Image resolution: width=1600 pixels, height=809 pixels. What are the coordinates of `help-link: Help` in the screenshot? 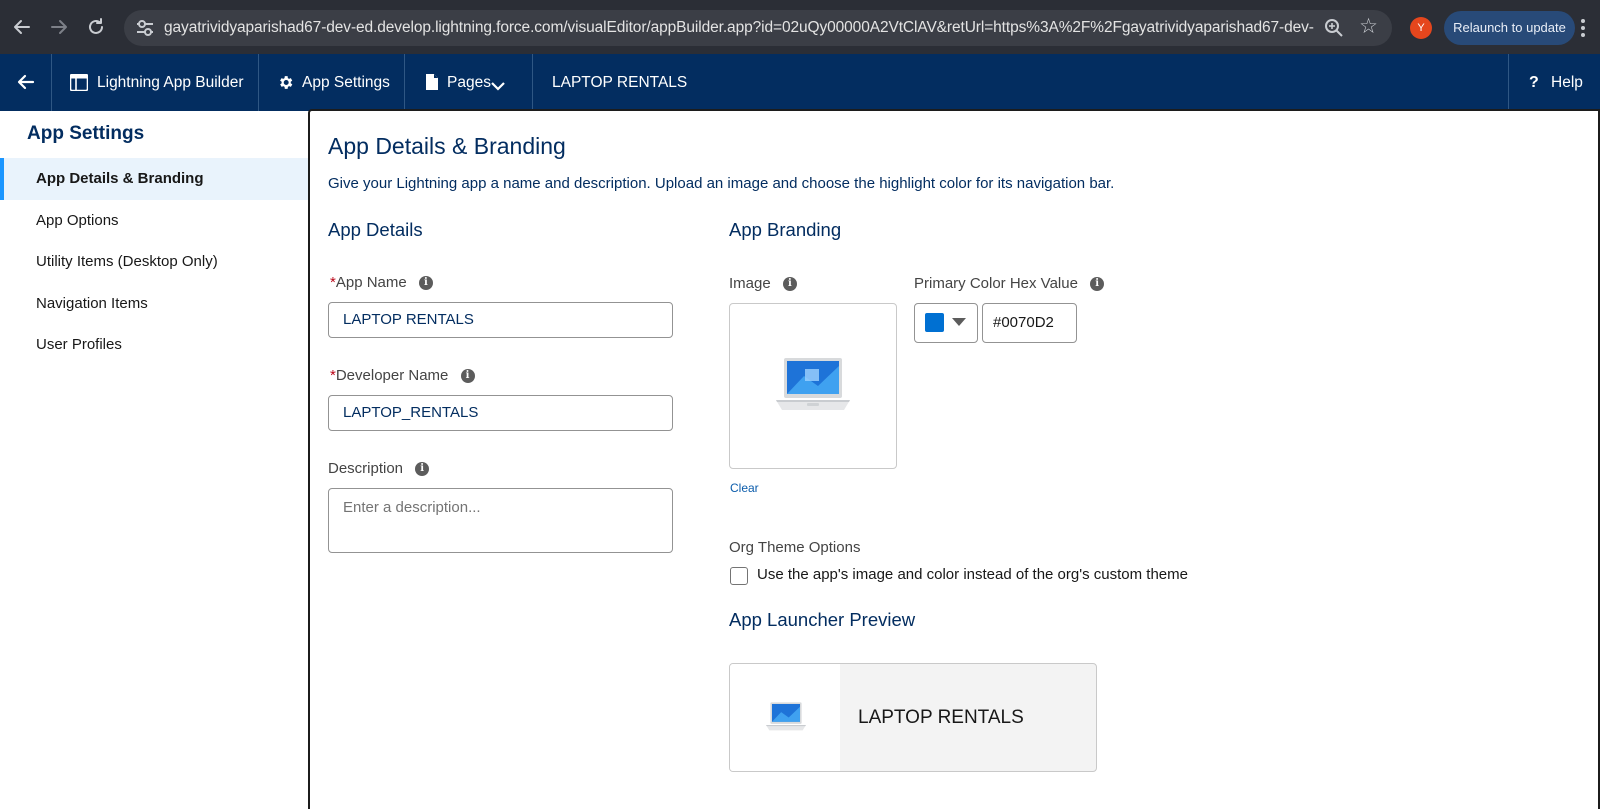 It's located at (1567, 82).